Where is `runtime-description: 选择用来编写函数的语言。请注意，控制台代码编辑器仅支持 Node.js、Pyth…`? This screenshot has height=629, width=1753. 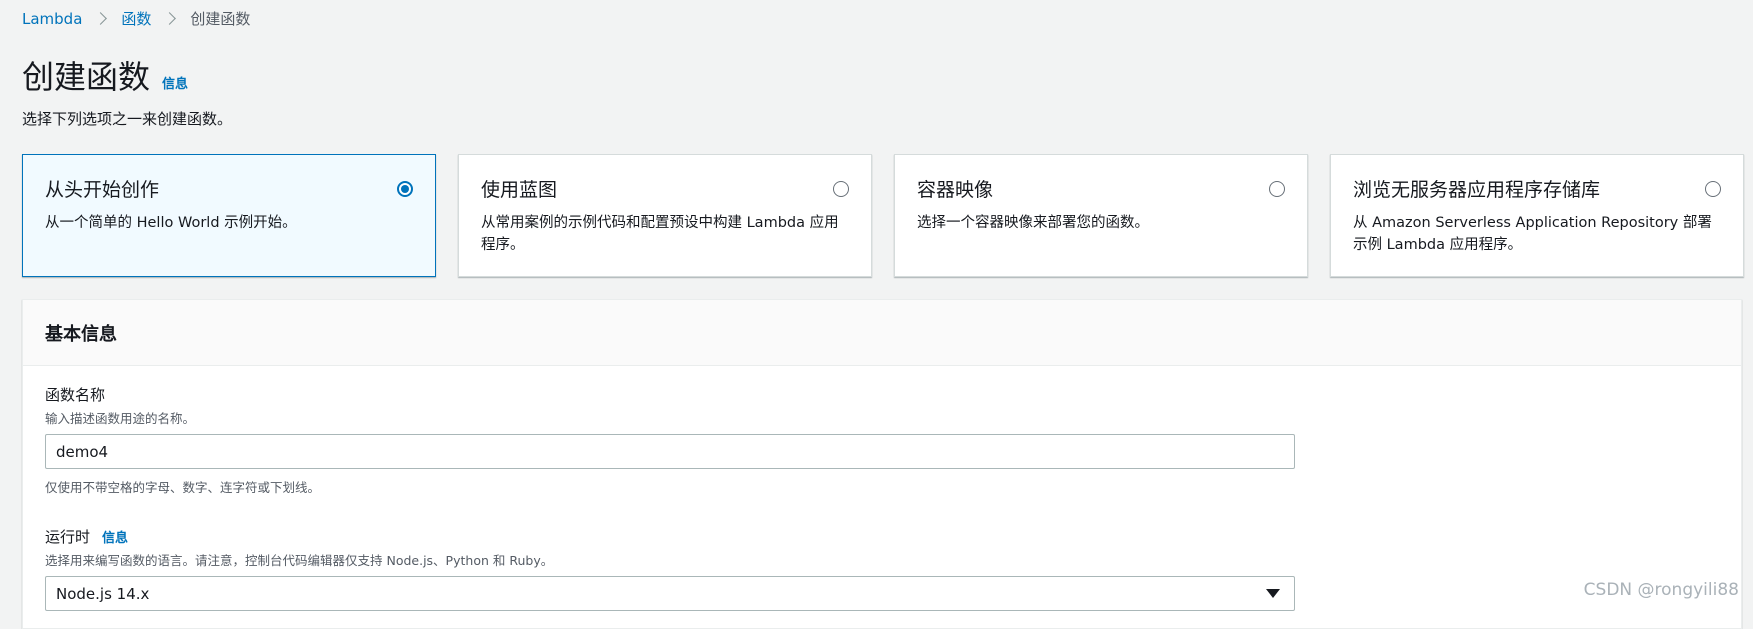
runtime-description: 选择用来编写函数的语言。请注意，控制台代码编辑器仅支持 Node.js、Pyth… is located at coordinates (299, 560).